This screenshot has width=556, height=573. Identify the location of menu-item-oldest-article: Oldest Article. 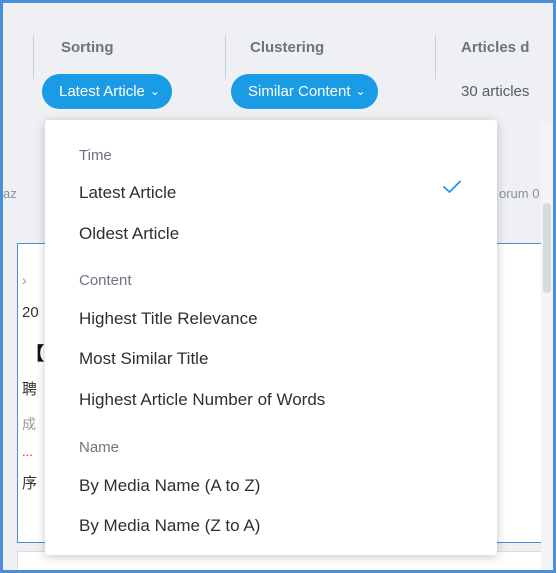
(129, 234).